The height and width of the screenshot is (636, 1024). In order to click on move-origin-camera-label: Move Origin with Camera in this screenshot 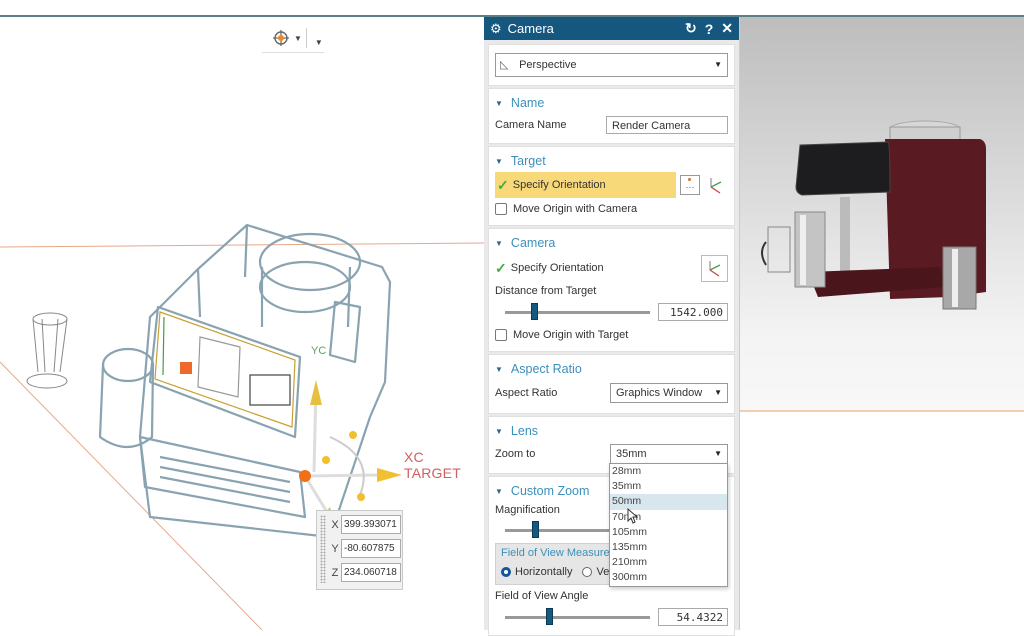, I will do `click(575, 209)`.